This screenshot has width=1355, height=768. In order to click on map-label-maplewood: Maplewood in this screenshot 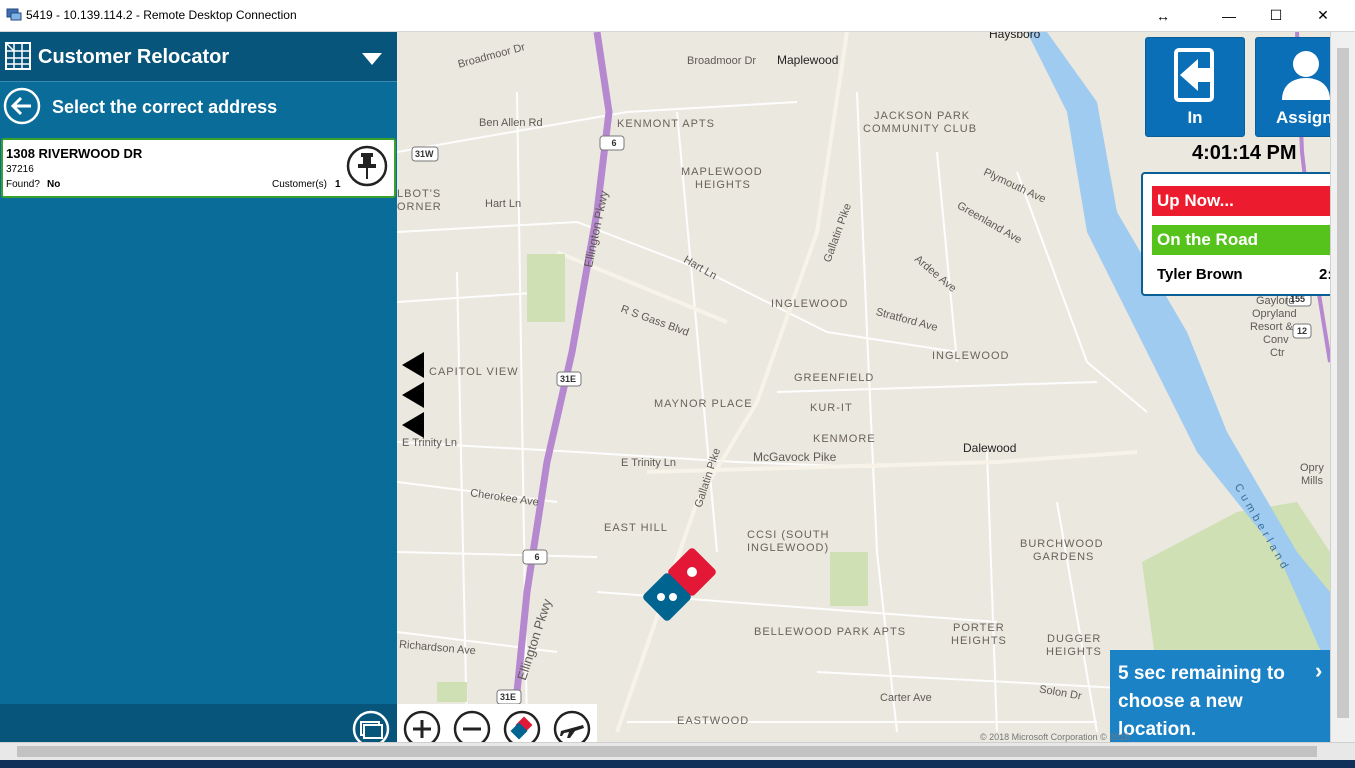, I will do `click(808, 60)`.